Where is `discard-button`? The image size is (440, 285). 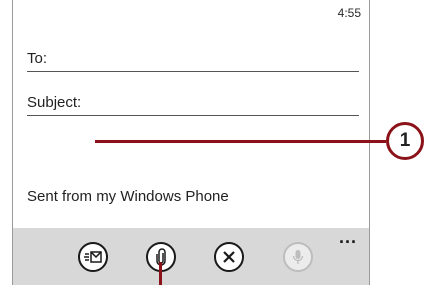
discard-button is located at coordinates (229, 257).